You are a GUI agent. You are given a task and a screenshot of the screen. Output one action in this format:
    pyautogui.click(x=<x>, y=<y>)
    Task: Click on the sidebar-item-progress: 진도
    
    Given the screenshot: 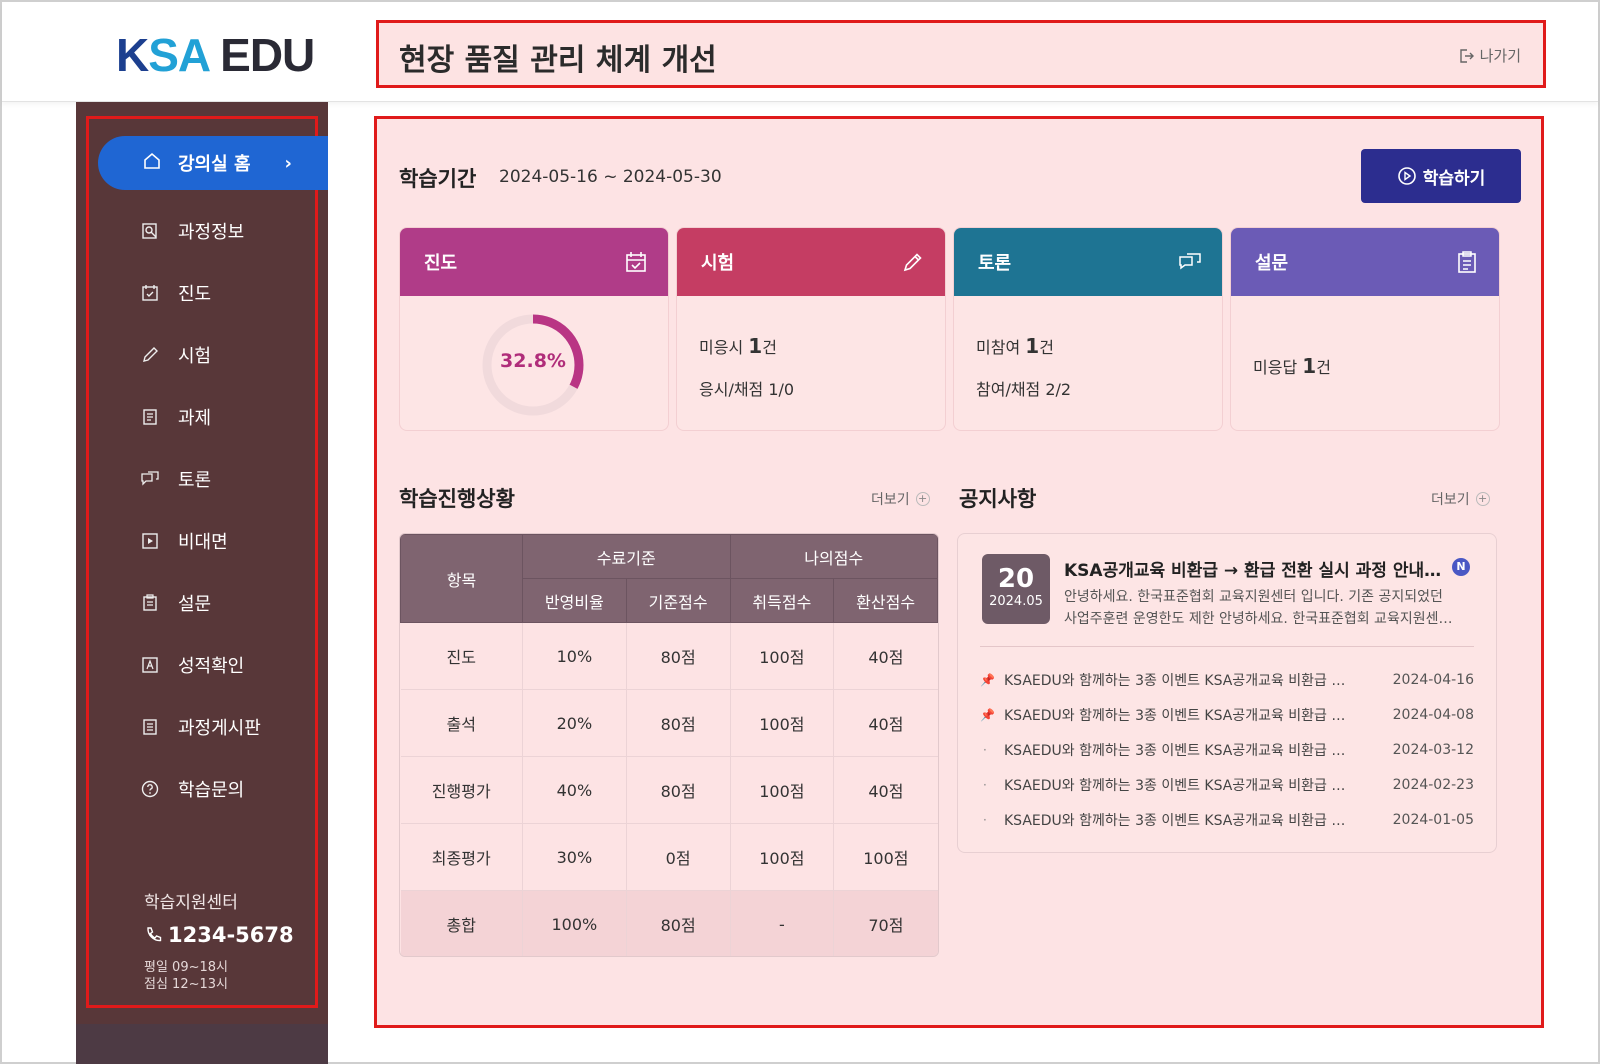 What is the action you would take?
    pyautogui.click(x=200, y=293)
    